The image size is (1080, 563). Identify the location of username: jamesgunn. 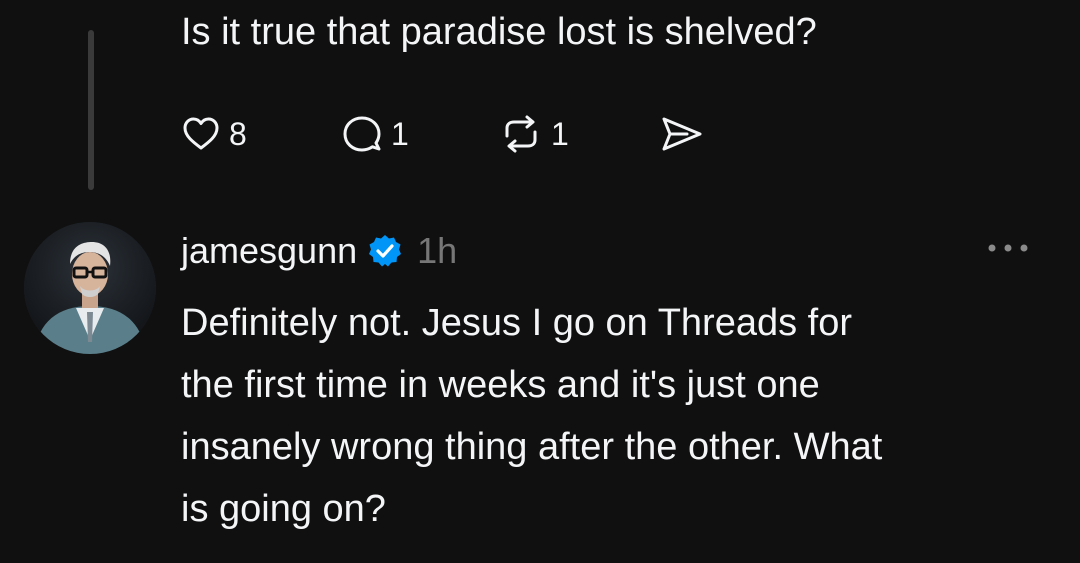
(269, 251).